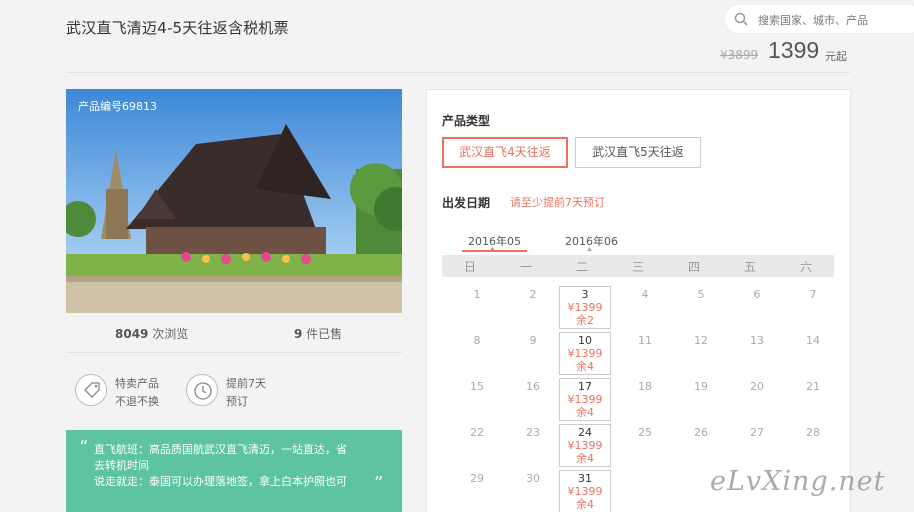 The width and height of the screenshot is (914, 512). I want to click on calendar-day: 15, so click(477, 386).